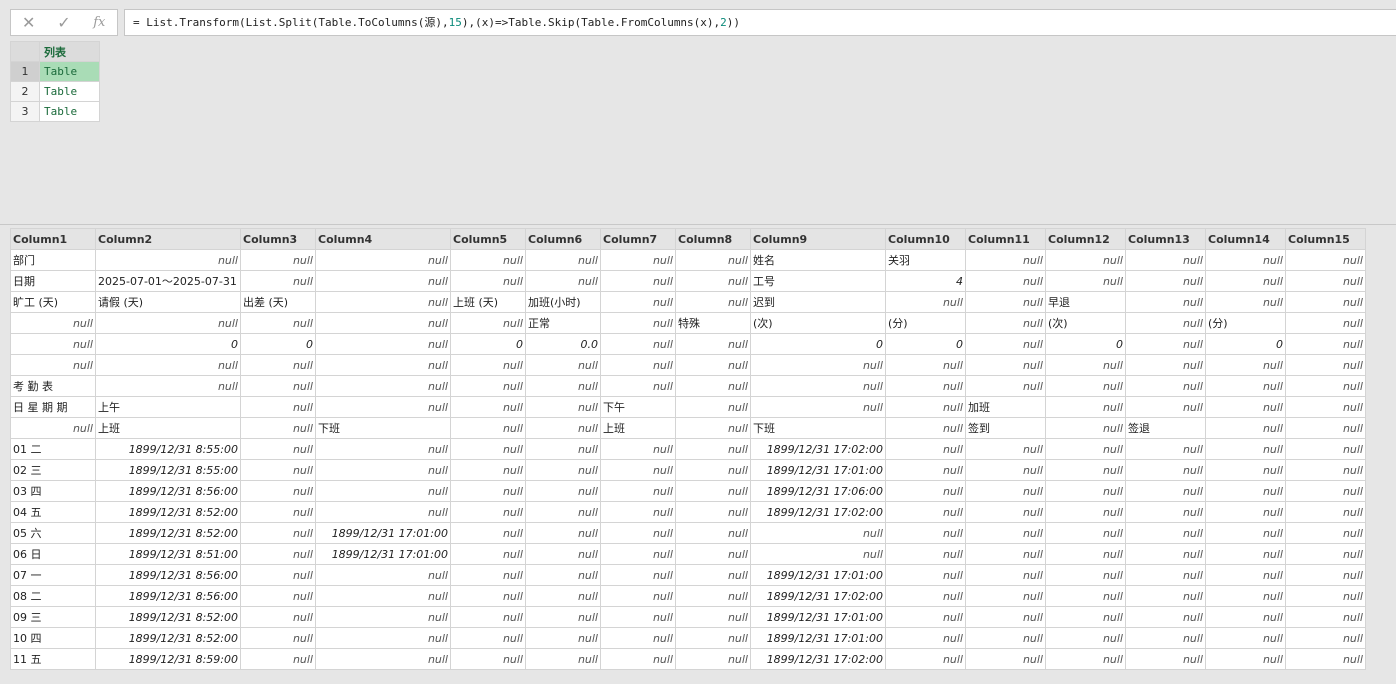  I want to click on column-header-14: Column14, so click(1245, 239).